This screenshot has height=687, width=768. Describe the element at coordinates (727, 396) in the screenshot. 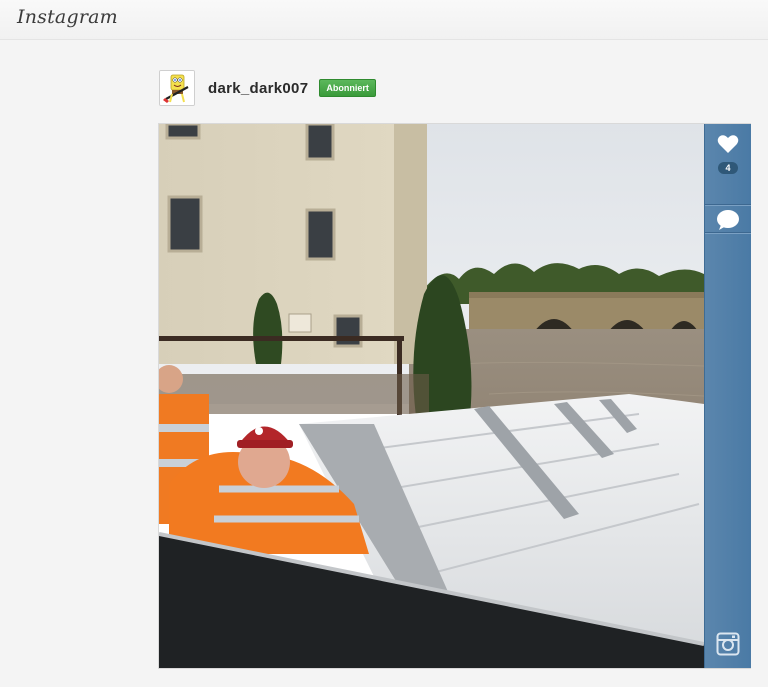

I see `post-action-bar: 4` at that location.